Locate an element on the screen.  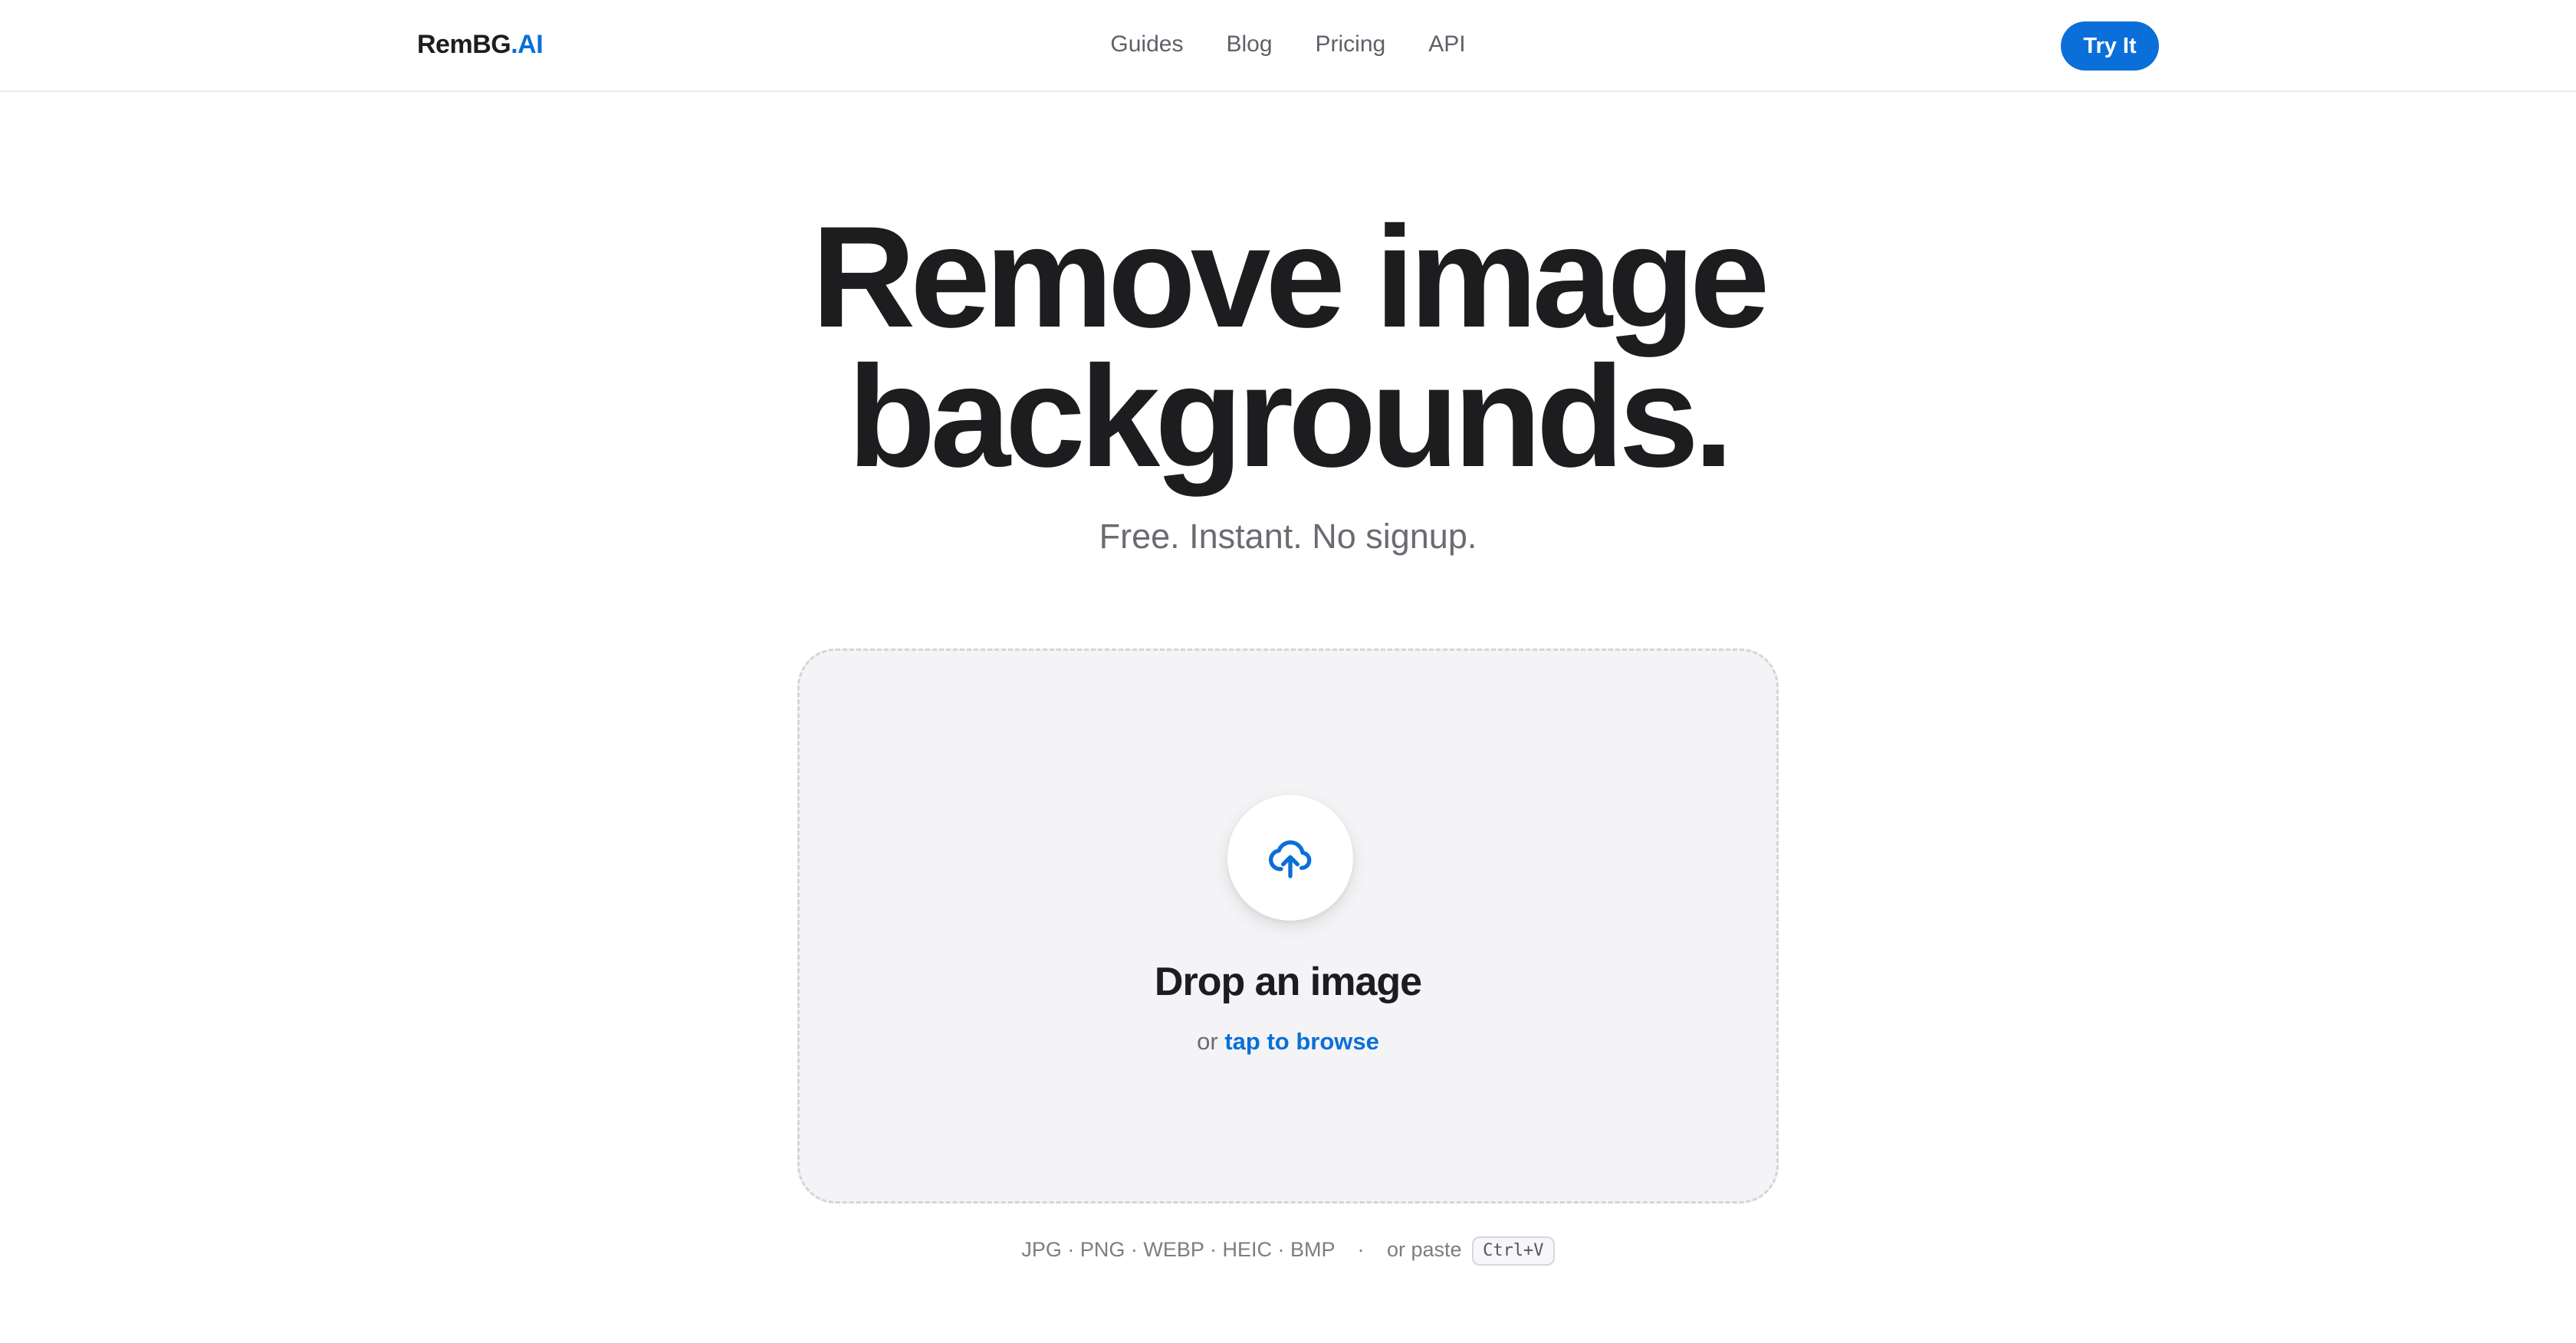
main-nav: Guides Blog Pricing API is located at coordinates (1288, 45).